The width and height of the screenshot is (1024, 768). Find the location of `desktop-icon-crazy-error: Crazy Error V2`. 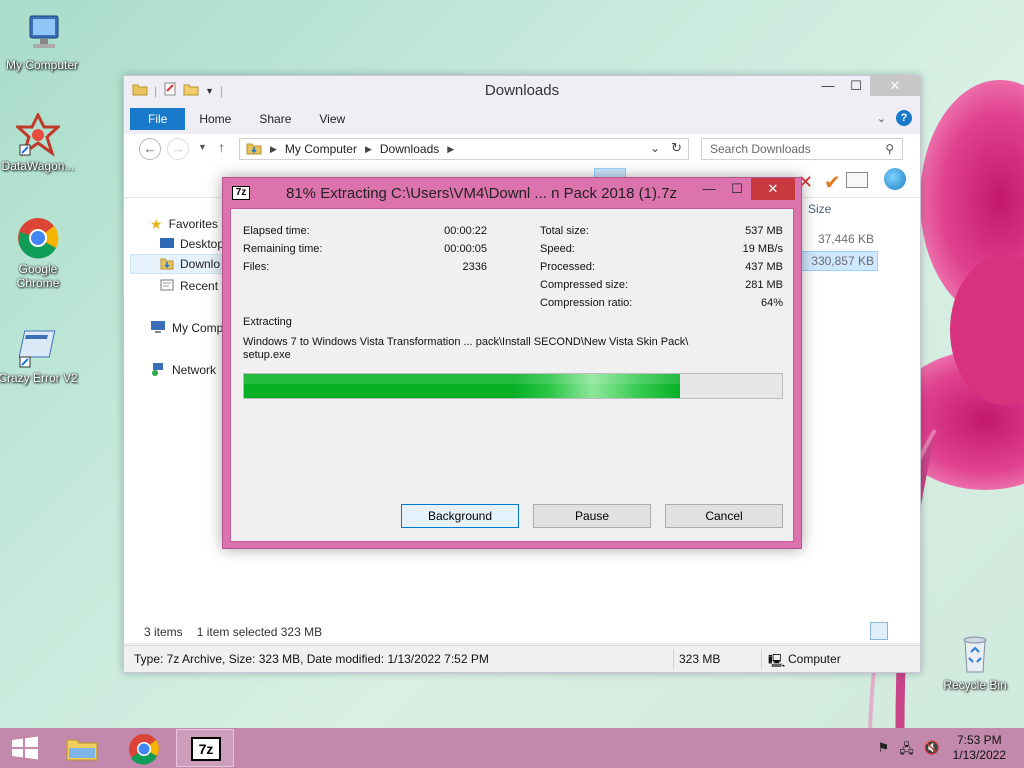

desktop-icon-crazy-error: Crazy Error V2 is located at coordinates (40, 355).